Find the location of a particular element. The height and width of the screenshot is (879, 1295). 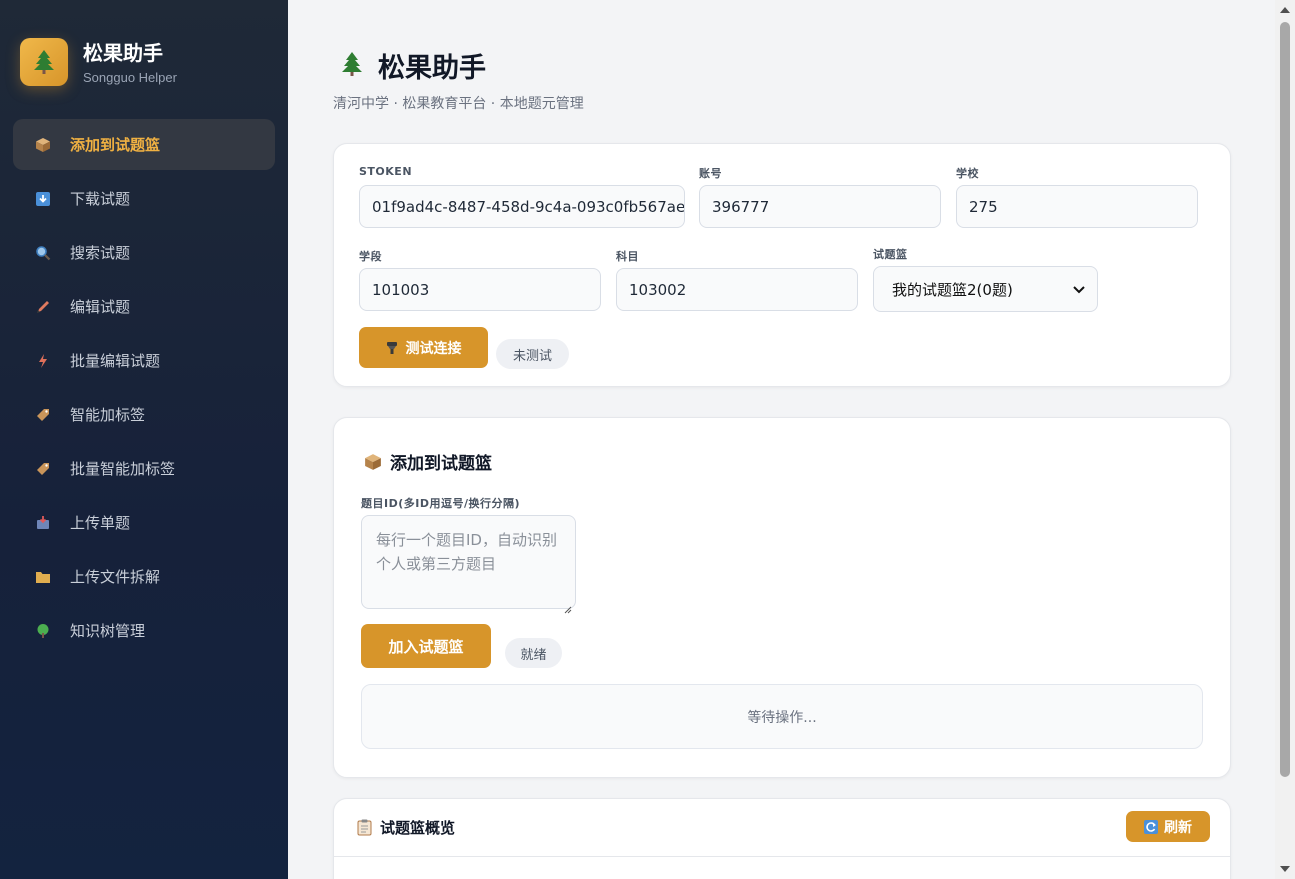

resize-handle-icon is located at coordinates (568, 605).